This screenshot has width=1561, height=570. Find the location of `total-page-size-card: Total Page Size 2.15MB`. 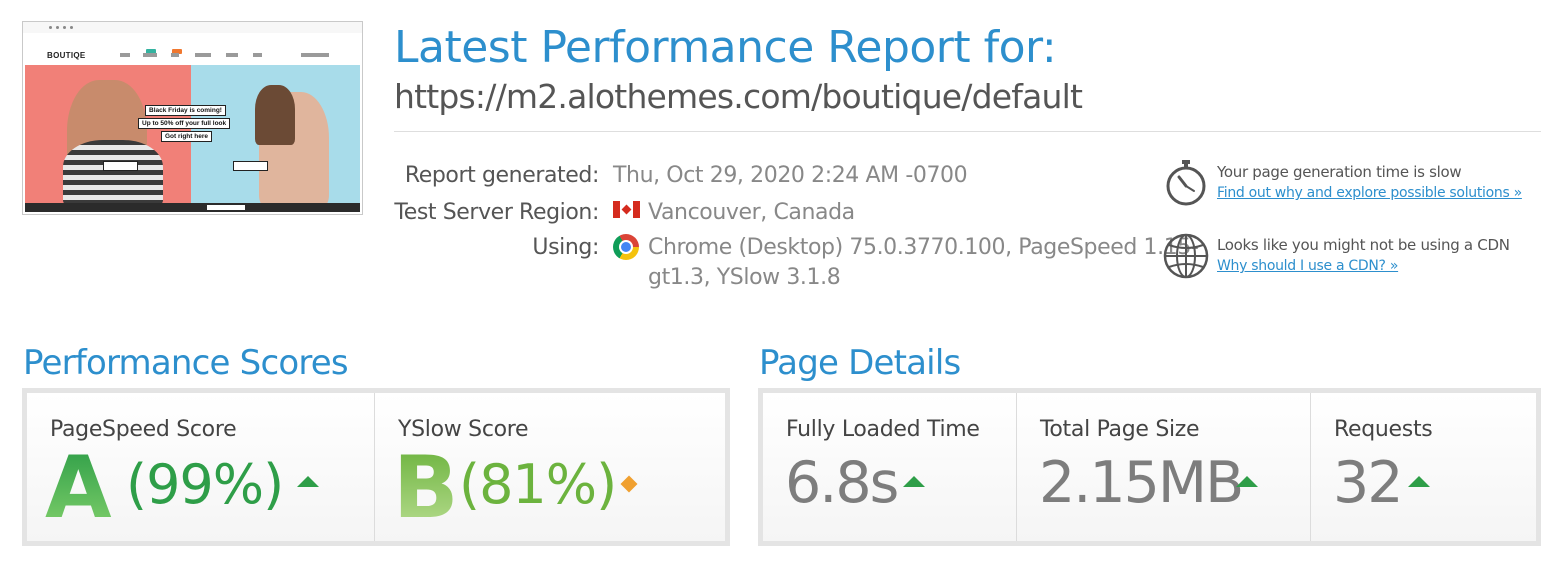

total-page-size-card: Total Page Size 2.15MB is located at coordinates (1164, 467).